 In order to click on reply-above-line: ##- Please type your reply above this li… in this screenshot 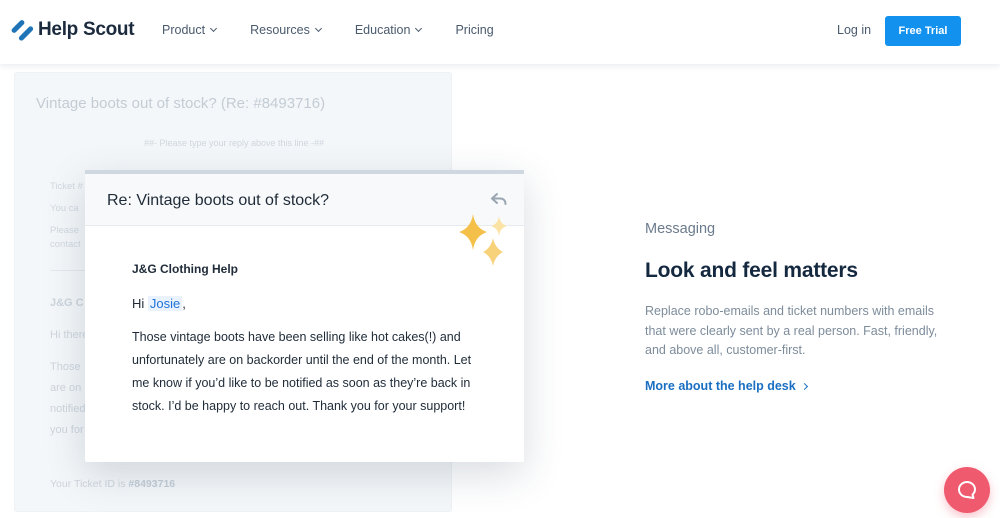, I will do `click(234, 143)`.